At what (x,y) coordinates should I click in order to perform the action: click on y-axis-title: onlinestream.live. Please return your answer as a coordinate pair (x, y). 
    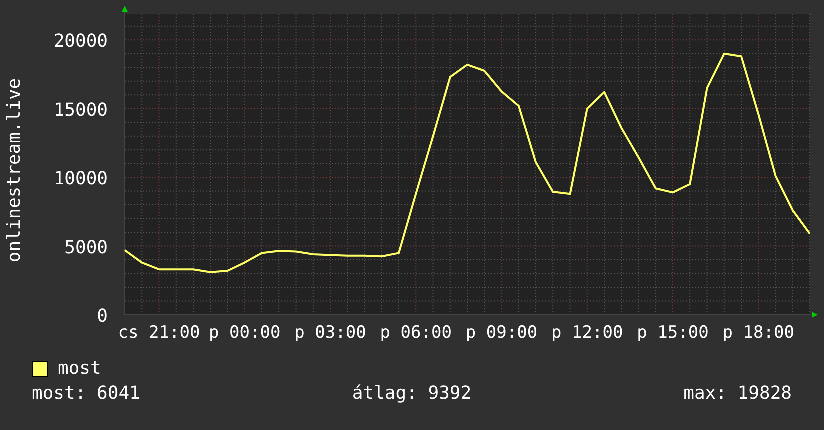
    Looking at the image, I should click on (14, 170).